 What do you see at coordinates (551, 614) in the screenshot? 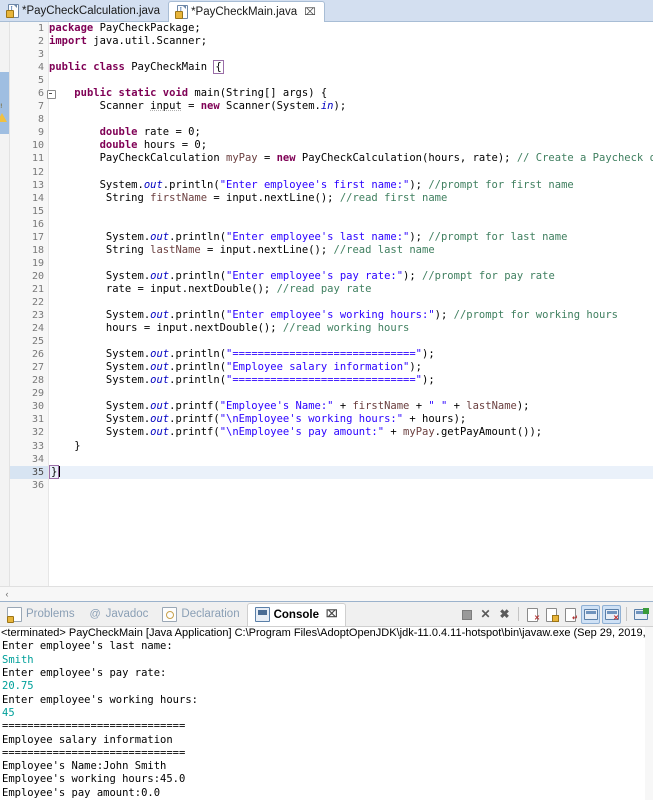
I see `scroll-lock-button` at bounding box center [551, 614].